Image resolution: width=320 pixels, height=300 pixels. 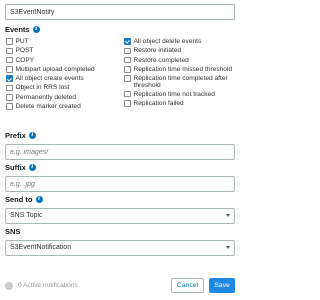 I want to click on event-copy: COPY, so click(x=62, y=61).